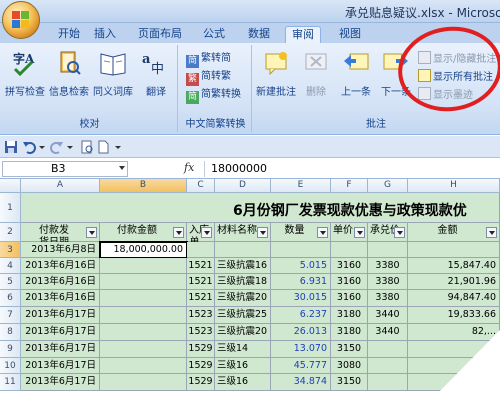 Image resolution: width=500 pixels, height=401 pixels. Describe the element at coordinates (69, 73) in the screenshot. I see `research-button: 信息检索` at that location.